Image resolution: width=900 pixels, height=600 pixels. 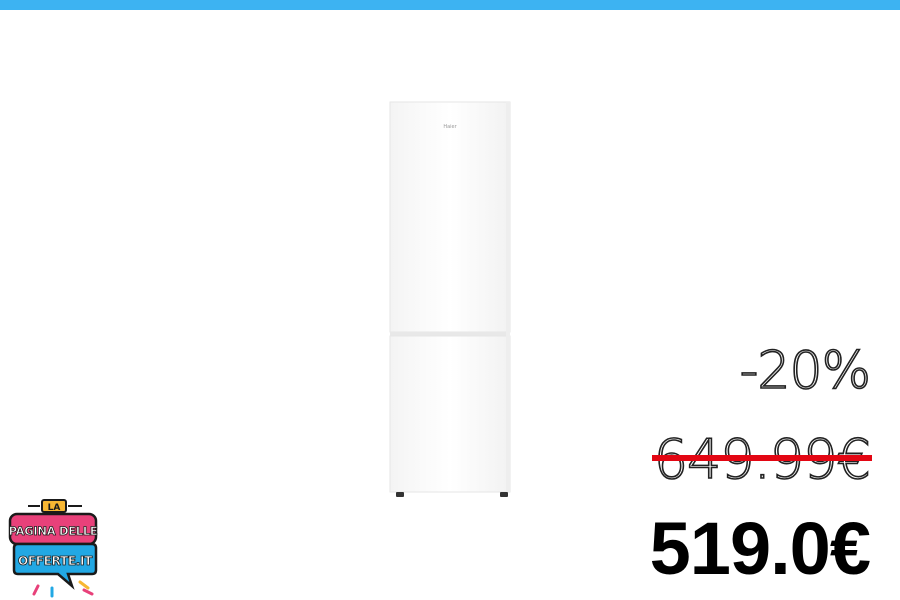 I want to click on old-price: 649.99€, so click(x=761, y=459).